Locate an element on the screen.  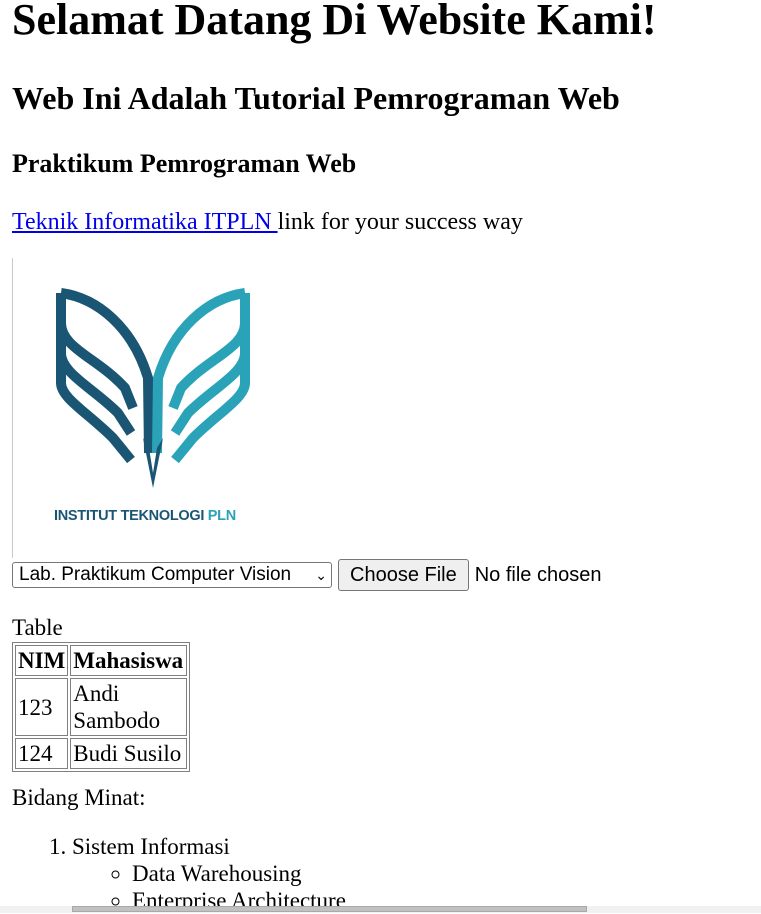
header-nim: NIM is located at coordinates (42, 660).